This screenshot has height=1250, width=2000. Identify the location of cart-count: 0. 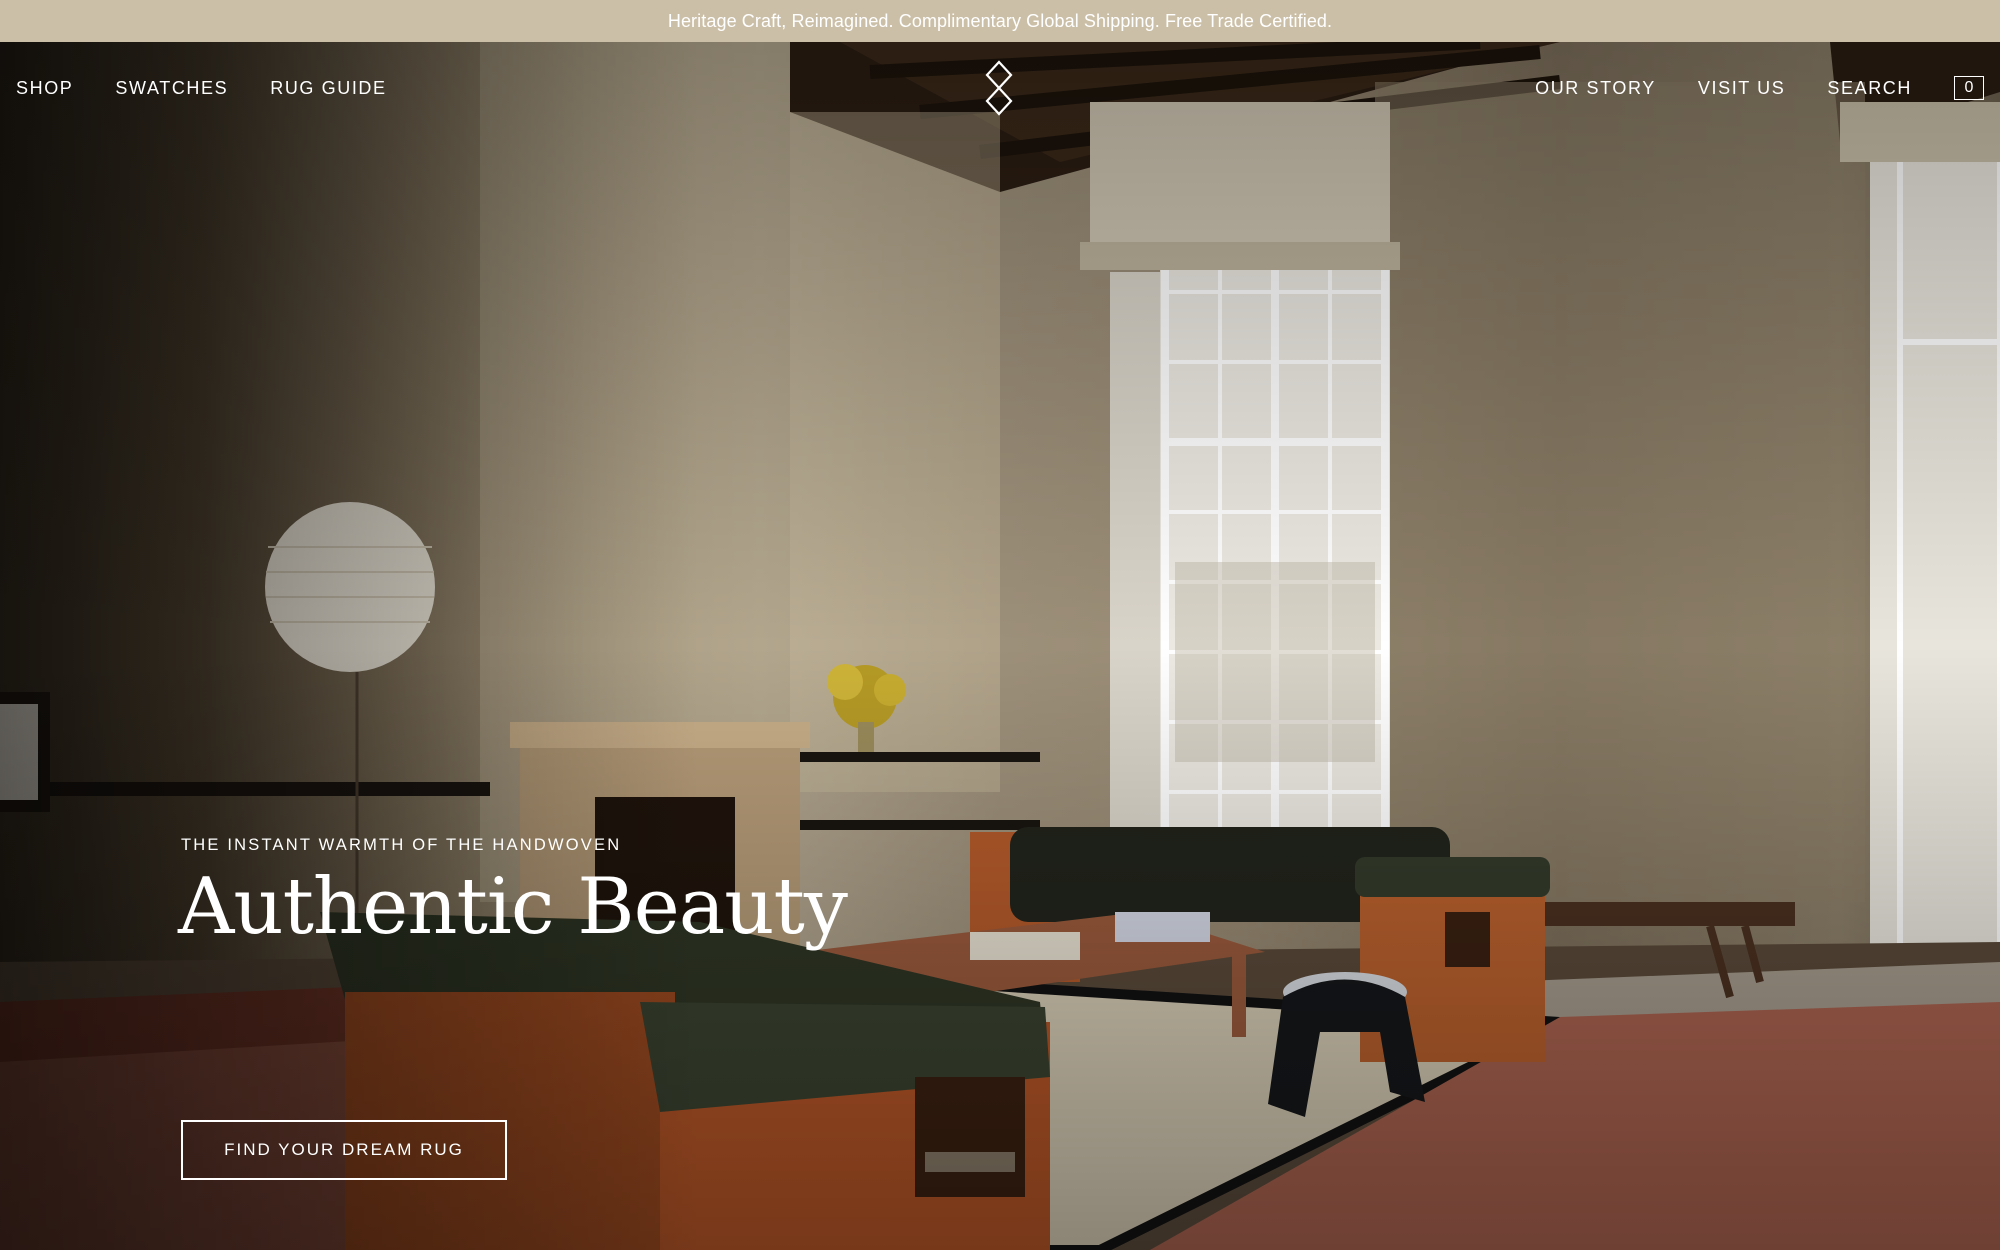
(1969, 87).